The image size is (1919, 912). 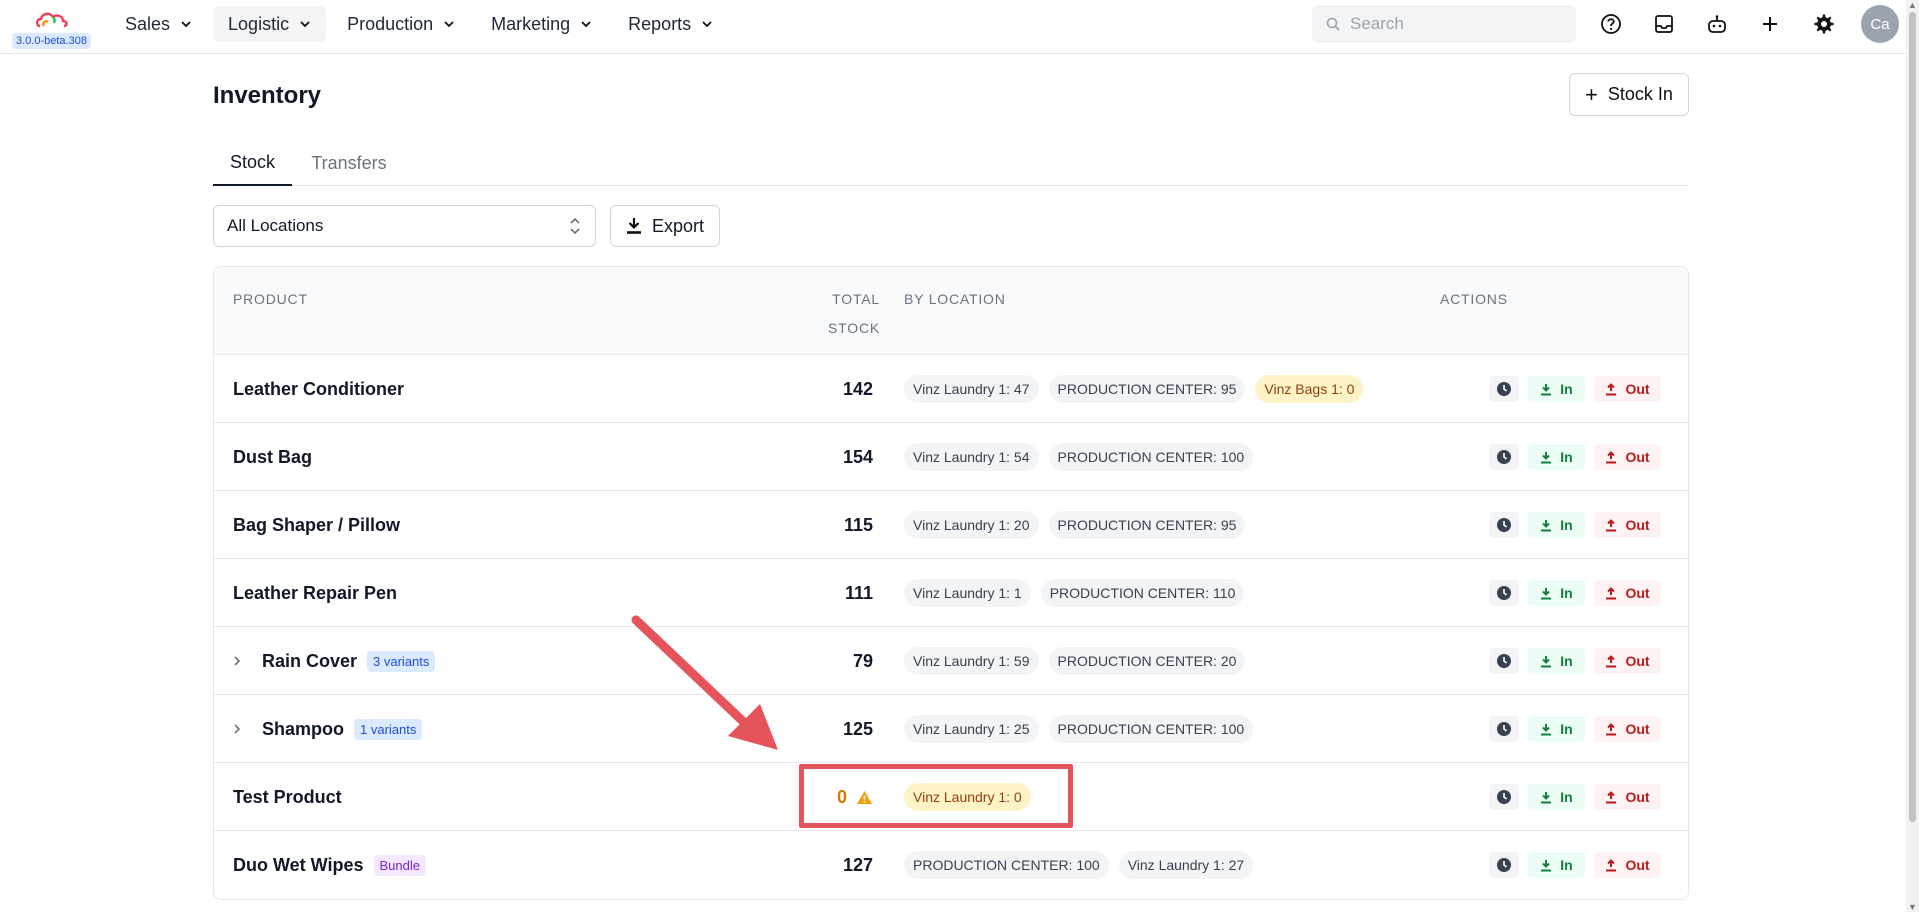 I want to click on location-select: All Locations, so click(x=404, y=226).